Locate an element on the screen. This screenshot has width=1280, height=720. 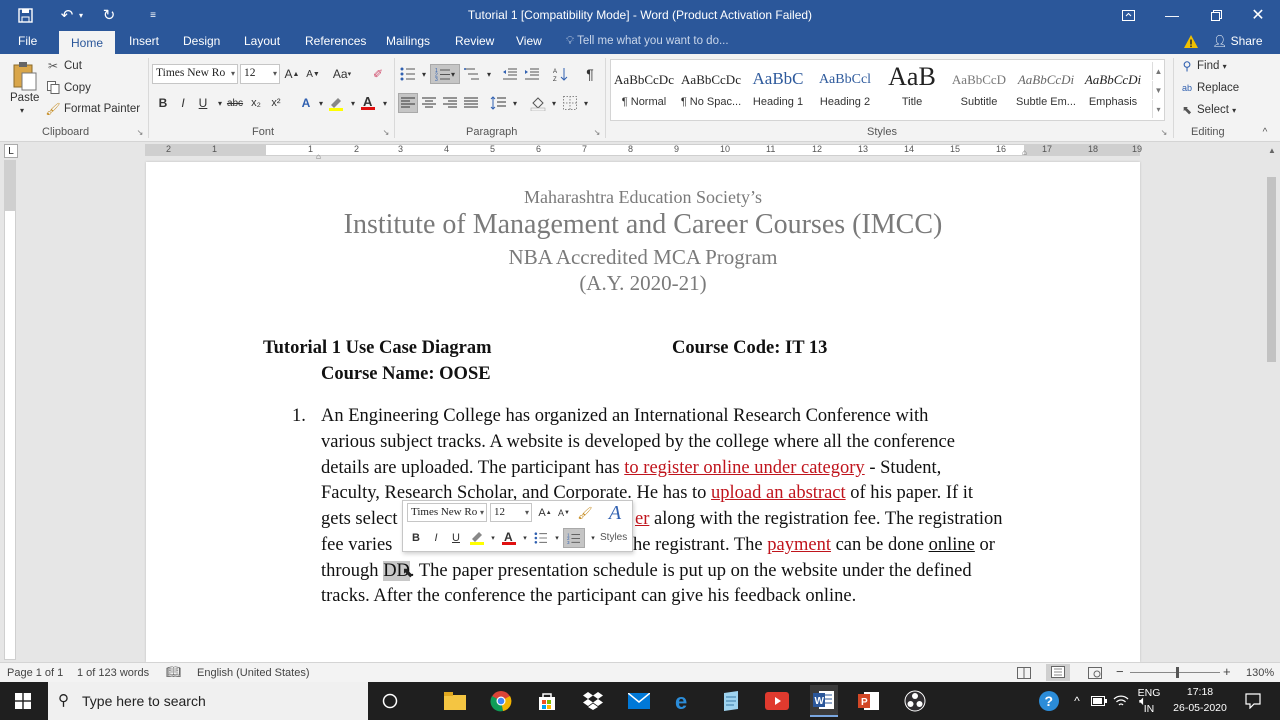
format-painter-button: Format Painter is located at coordinates (102, 109).